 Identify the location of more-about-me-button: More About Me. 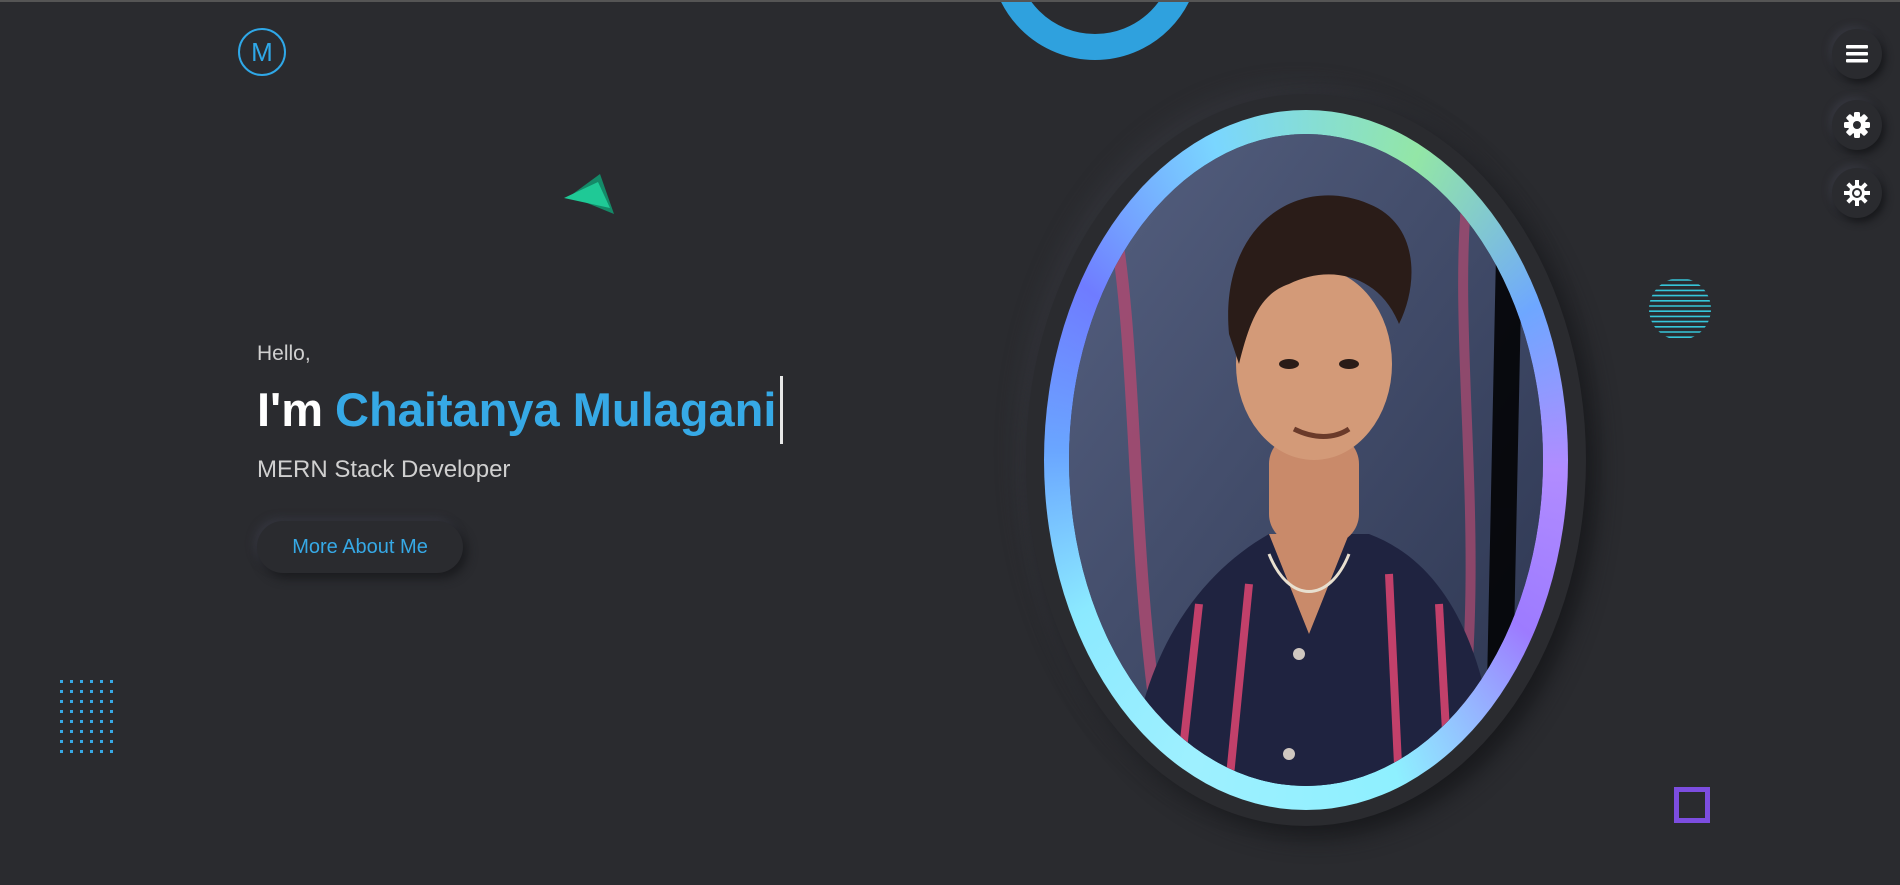
(360, 547).